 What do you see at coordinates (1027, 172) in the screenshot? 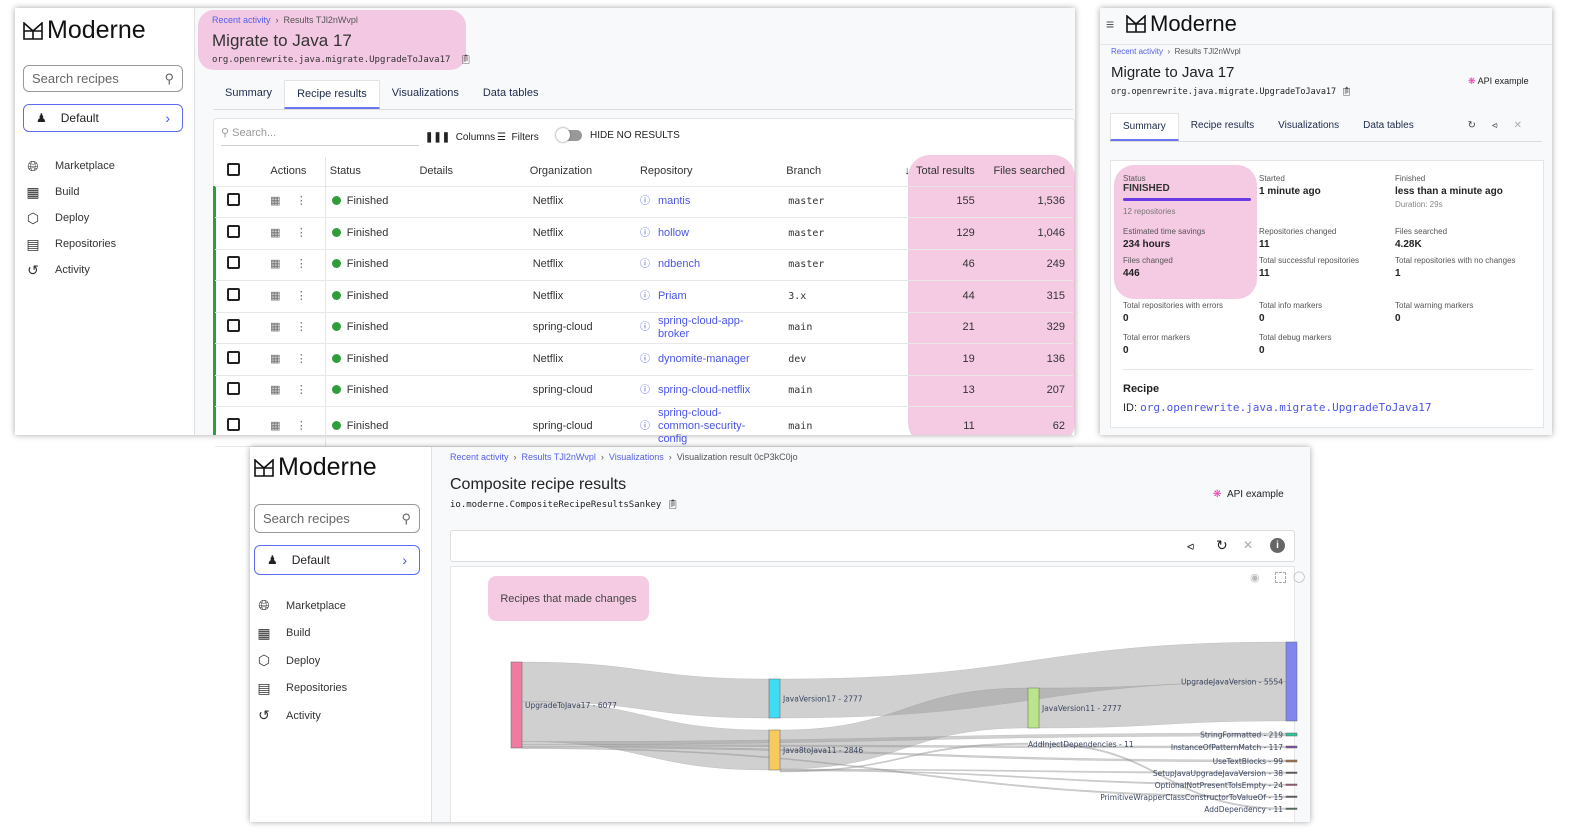
I see `header-files-searched: Files searched` at bounding box center [1027, 172].